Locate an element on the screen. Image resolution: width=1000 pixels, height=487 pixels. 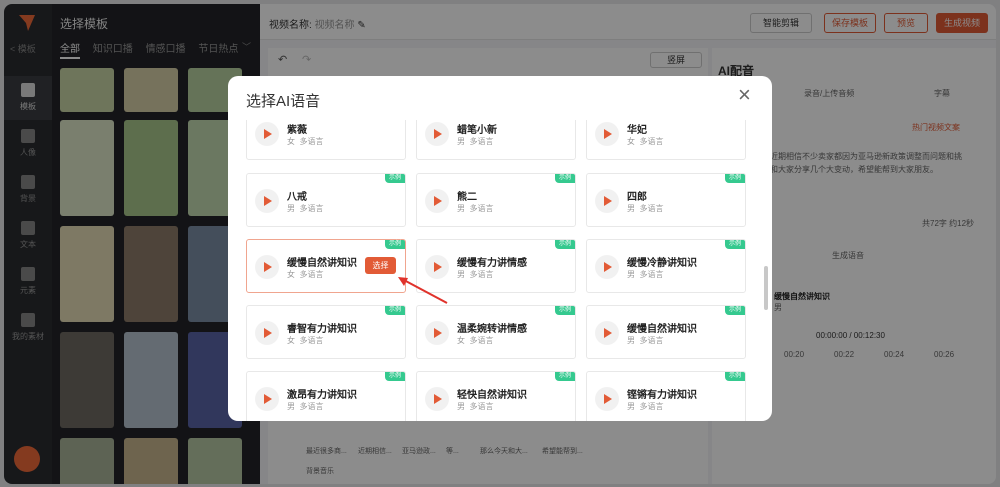
voice-card-selected: 示例 缓慢自然讲知识女 多语言 选择 is located at coordinates (326, 266).